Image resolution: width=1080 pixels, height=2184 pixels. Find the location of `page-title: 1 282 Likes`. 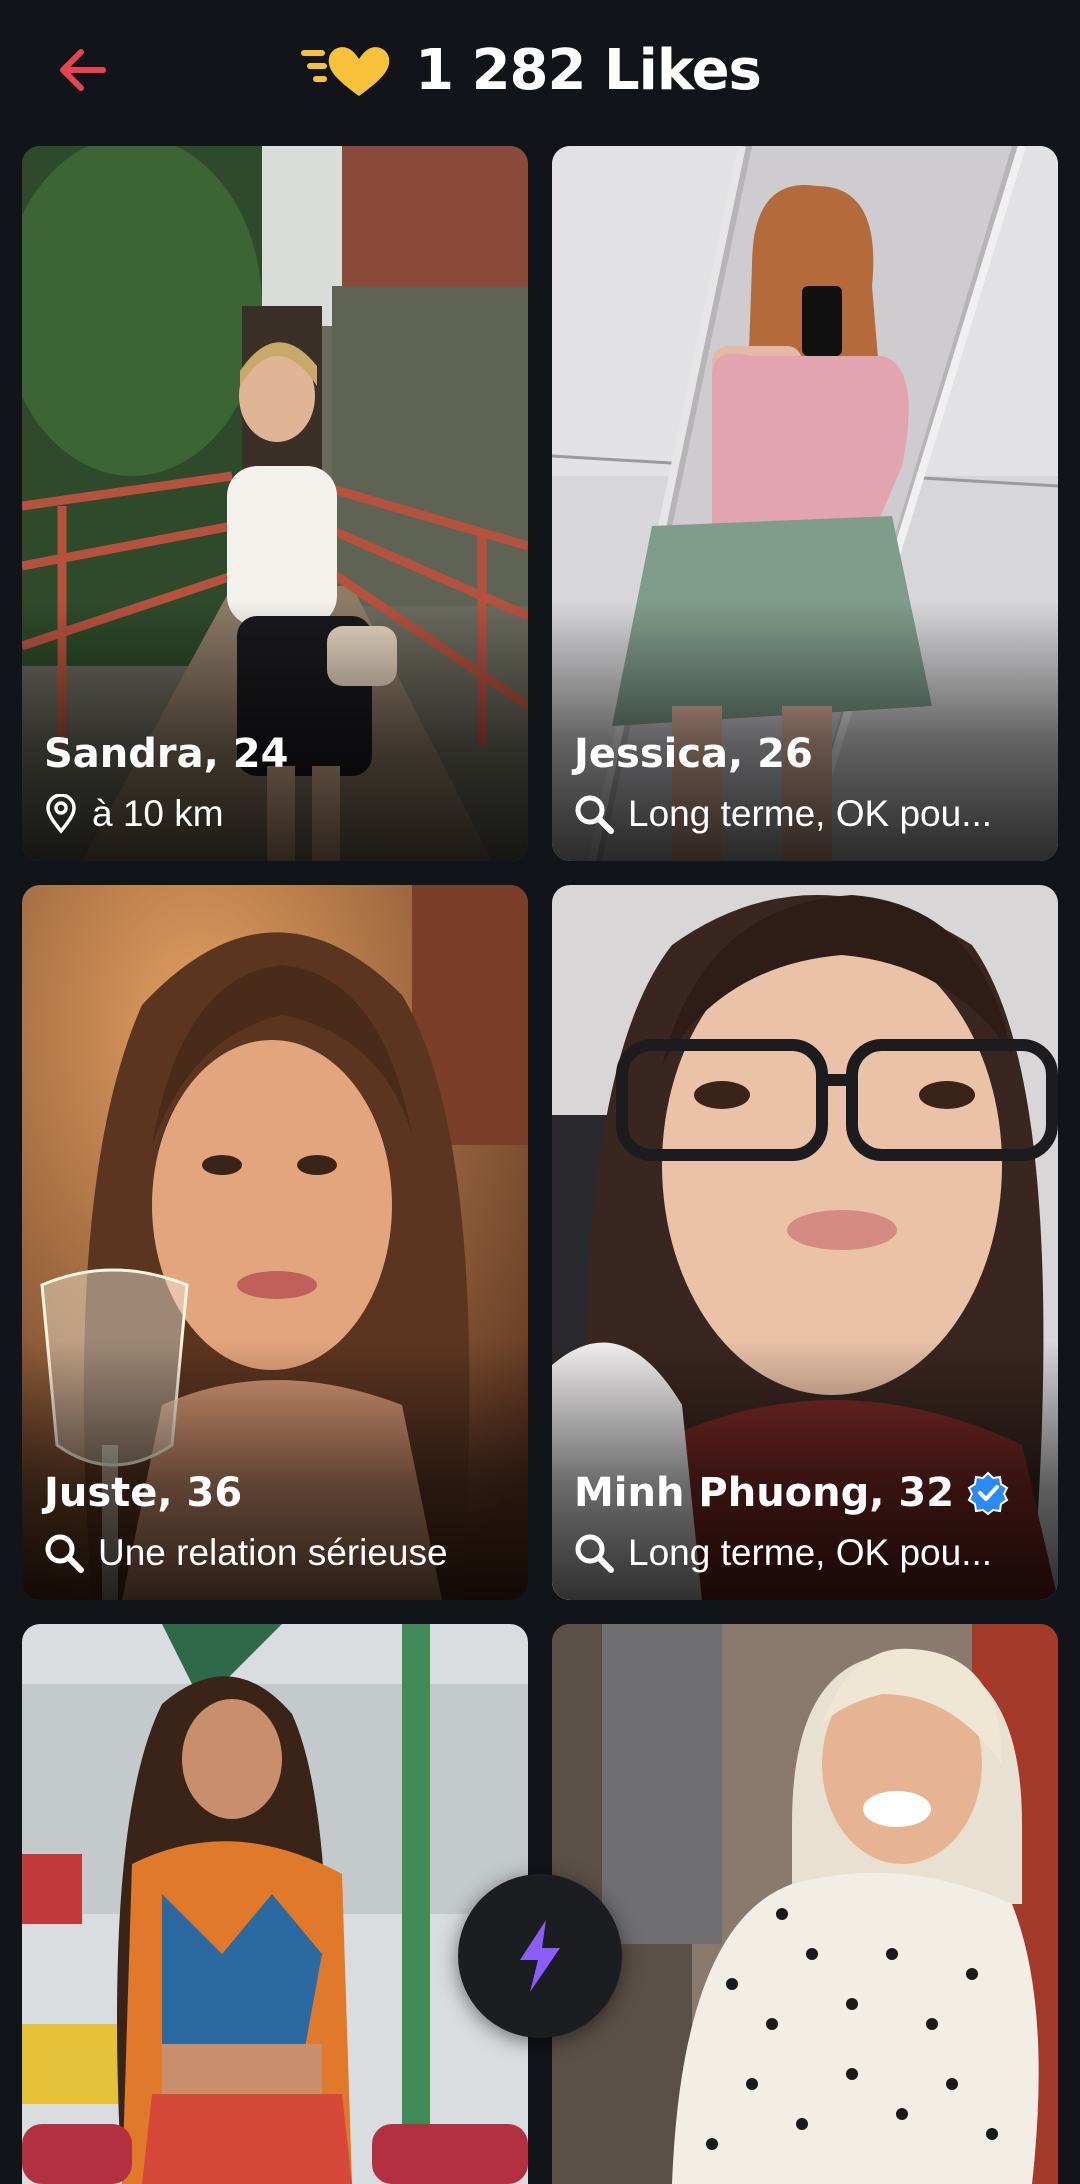

page-title: 1 282 Likes is located at coordinates (588, 70).